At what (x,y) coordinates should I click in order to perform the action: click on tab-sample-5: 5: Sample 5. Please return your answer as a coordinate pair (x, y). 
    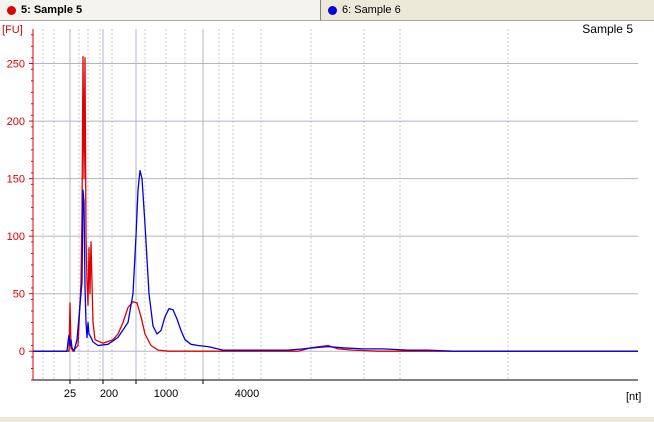
    Looking at the image, I should click on (160, 10).